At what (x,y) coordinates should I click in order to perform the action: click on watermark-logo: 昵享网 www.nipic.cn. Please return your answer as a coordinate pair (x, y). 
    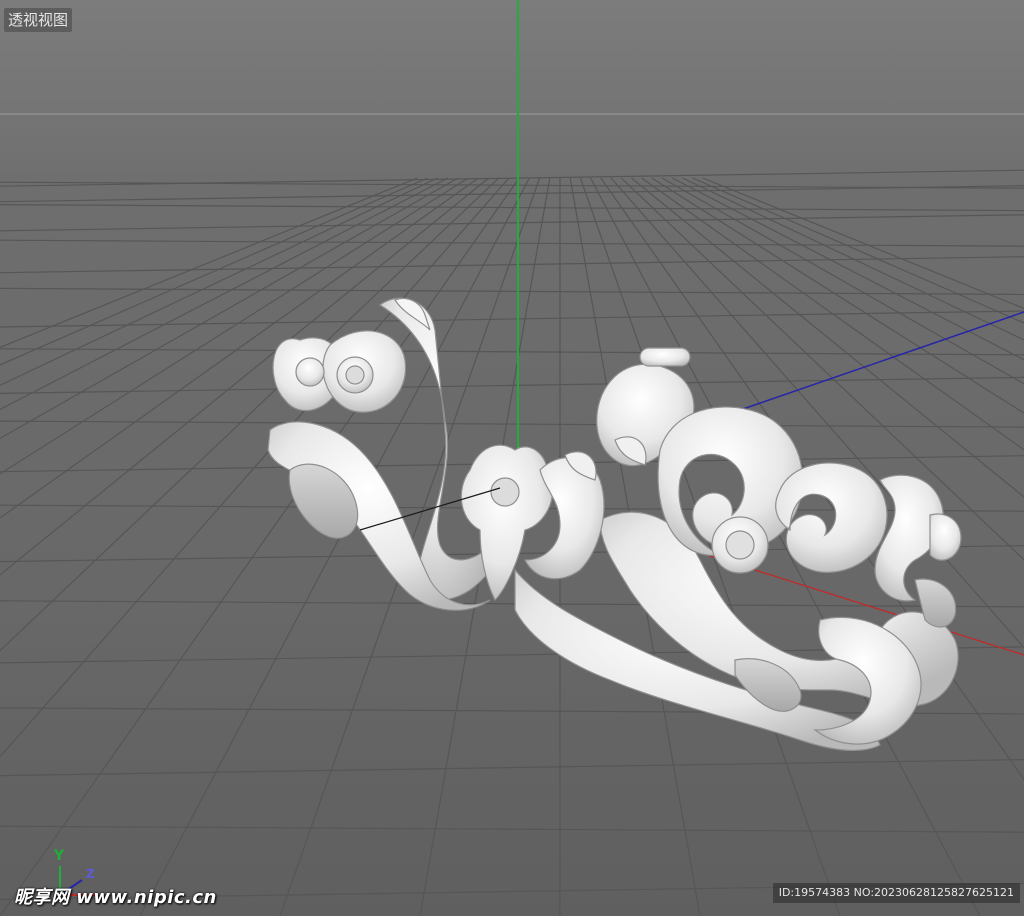
    Looking at the image, I should click on (115, 897).